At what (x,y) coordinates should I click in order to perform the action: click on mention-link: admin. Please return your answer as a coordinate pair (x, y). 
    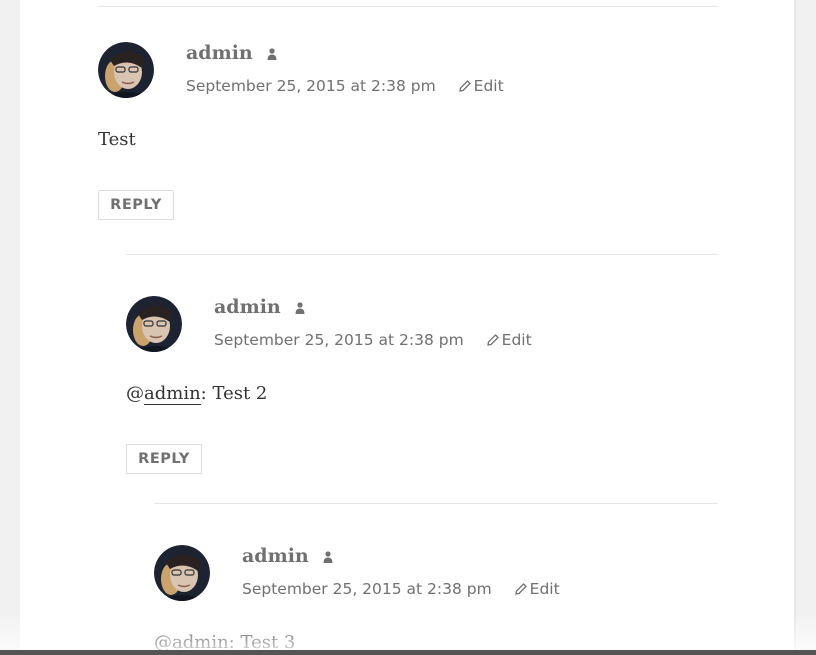
    Looking at the image, I should click on (172, 394).